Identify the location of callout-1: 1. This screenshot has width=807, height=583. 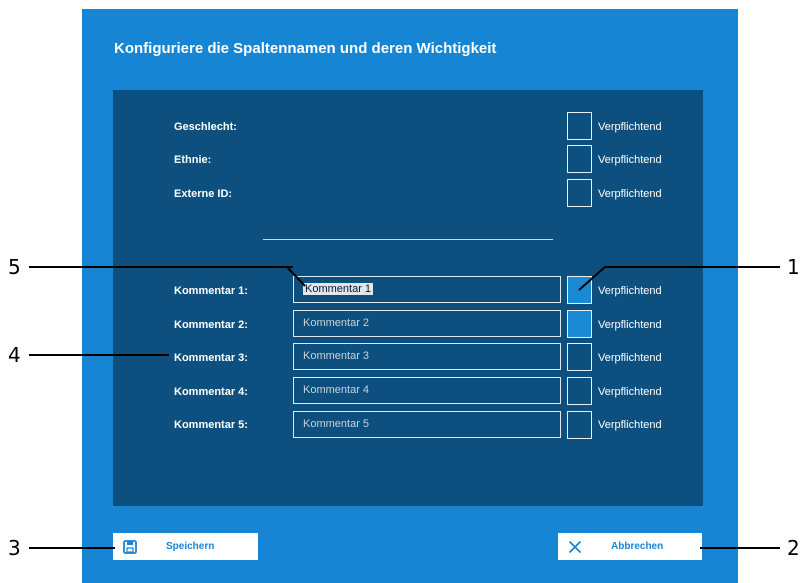
(793, 267).